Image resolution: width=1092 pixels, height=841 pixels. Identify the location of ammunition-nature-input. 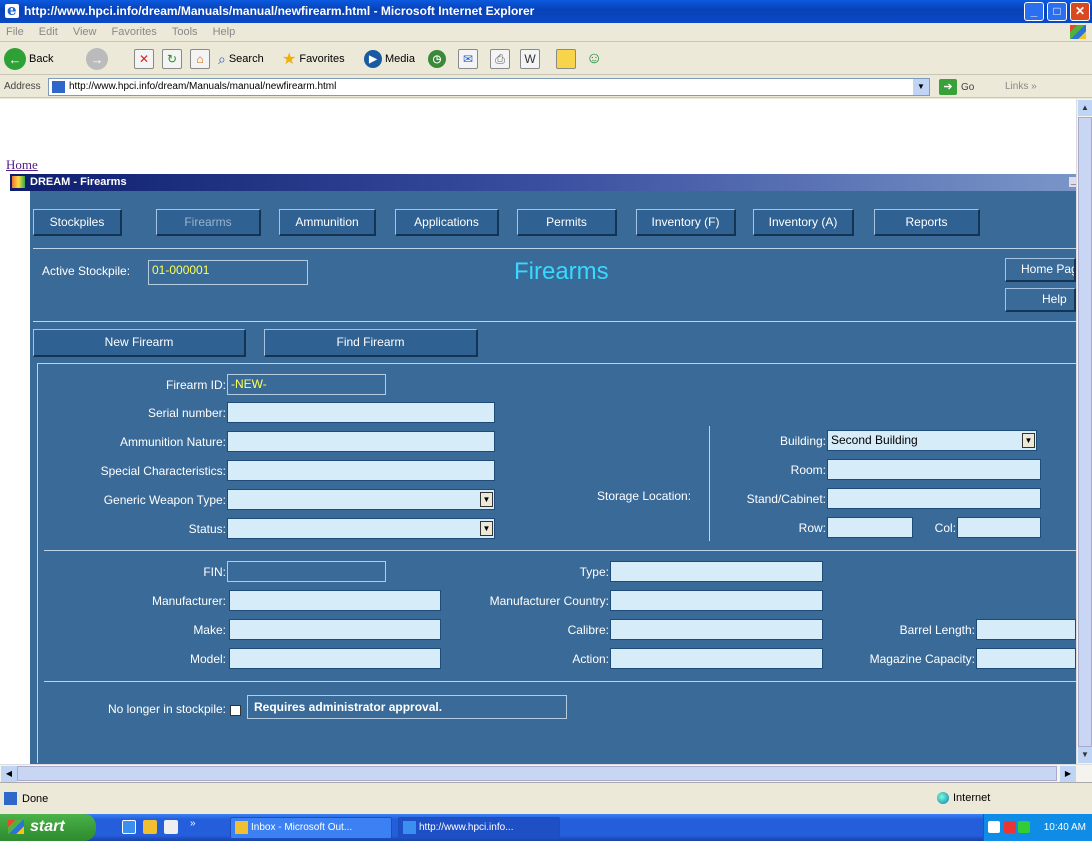
(361, 441).